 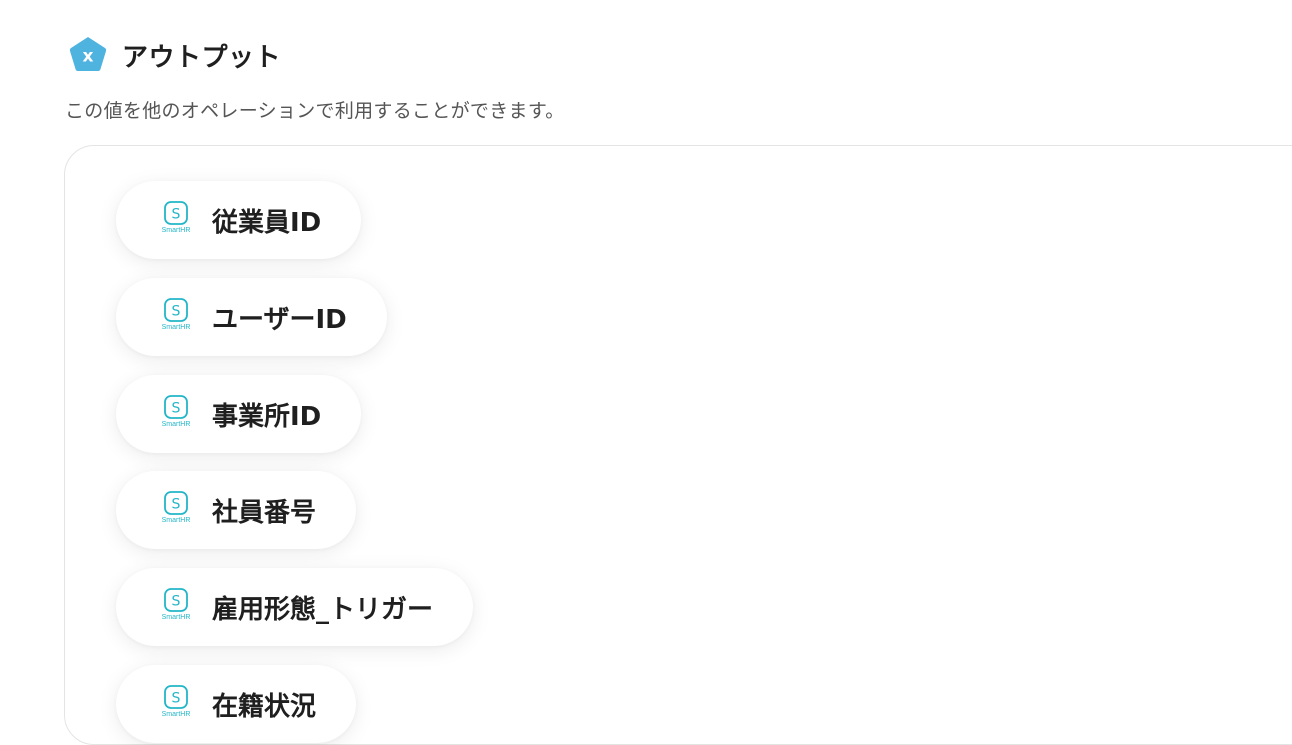 I want to click on svg-text: x, so click(x=88, y=57).